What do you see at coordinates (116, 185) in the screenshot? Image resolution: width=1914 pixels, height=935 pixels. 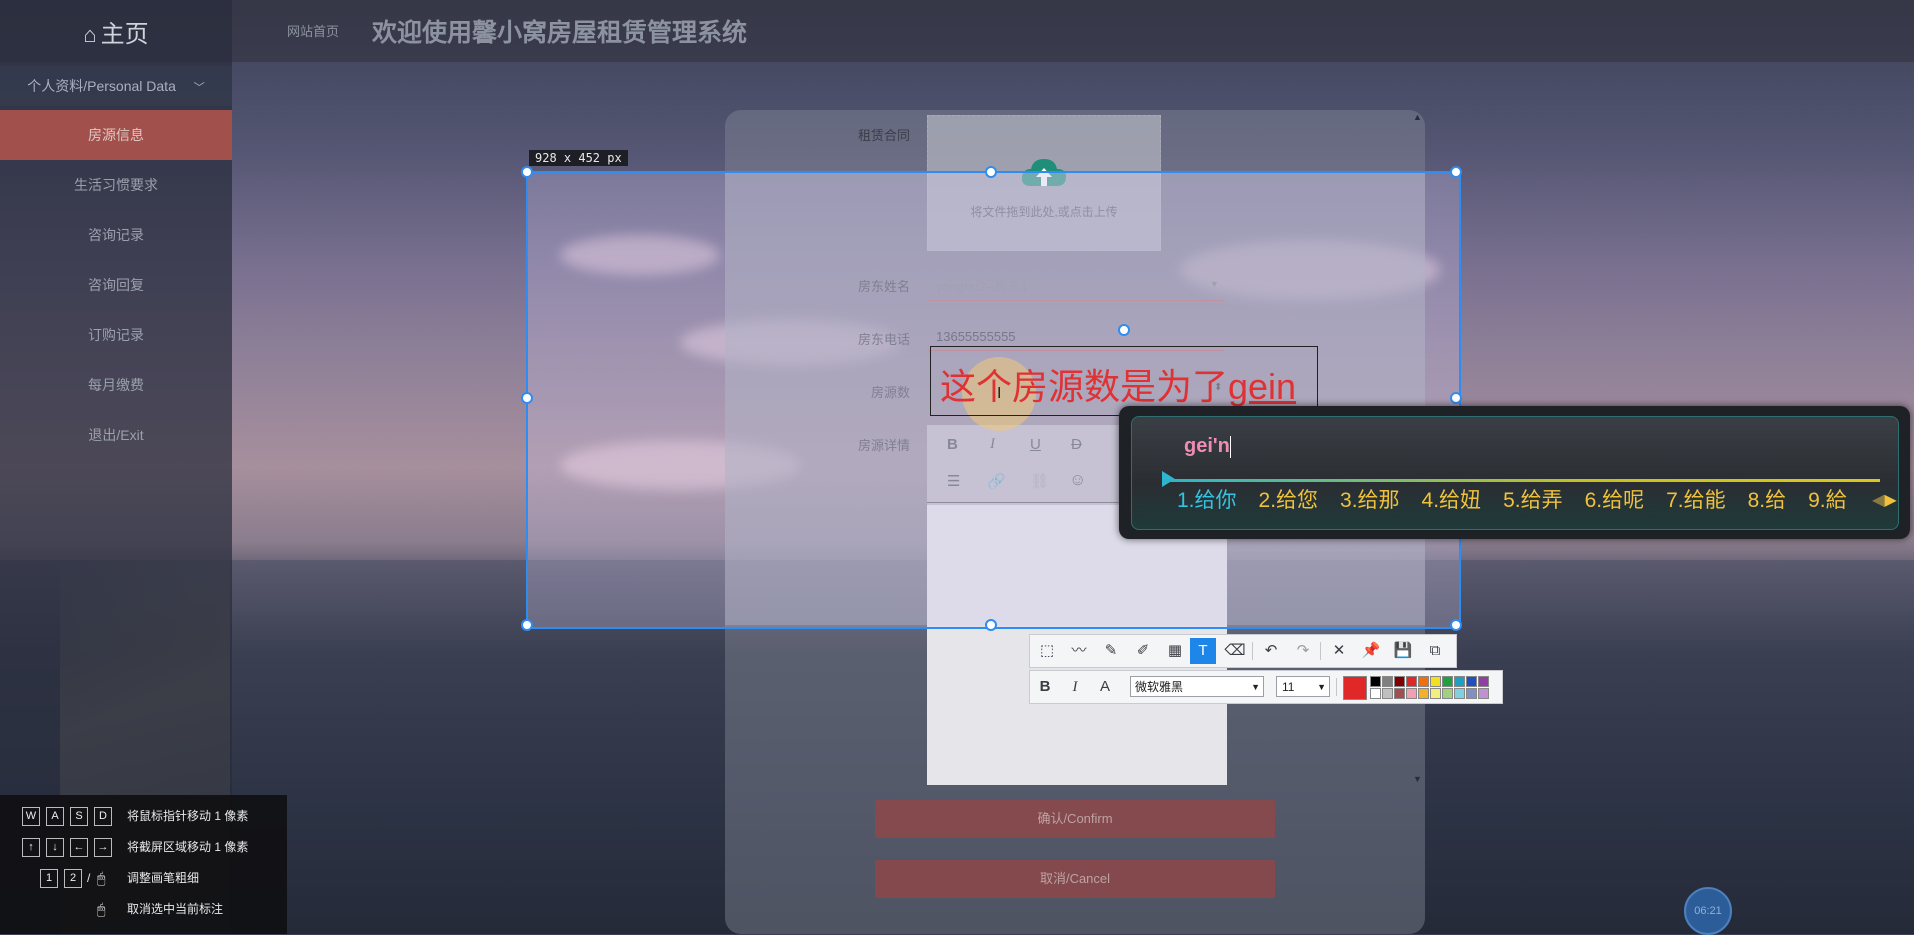 I see `sidebar-item-living-habits: 生活习惯要求` at bounding box center [116, 185].